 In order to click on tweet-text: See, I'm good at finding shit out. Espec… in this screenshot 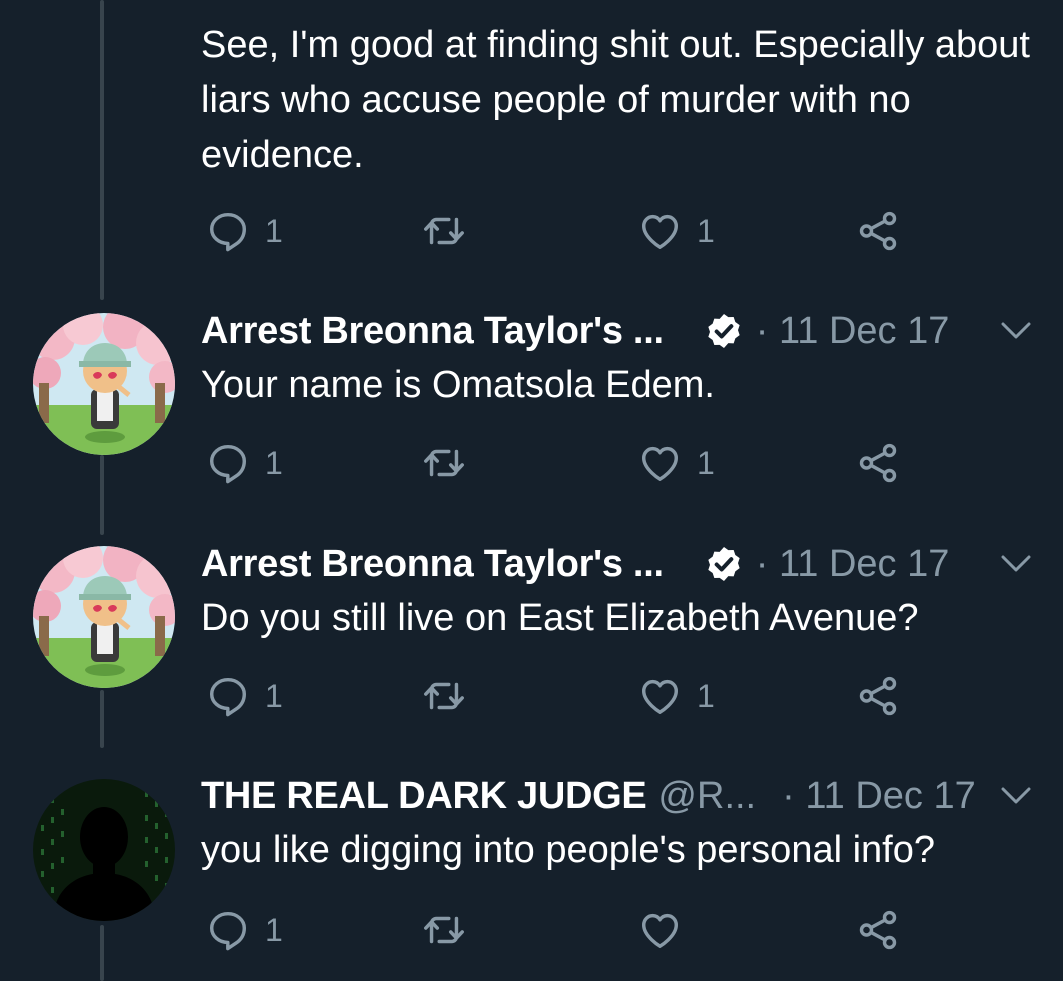, I will do `click(615, 100)`.